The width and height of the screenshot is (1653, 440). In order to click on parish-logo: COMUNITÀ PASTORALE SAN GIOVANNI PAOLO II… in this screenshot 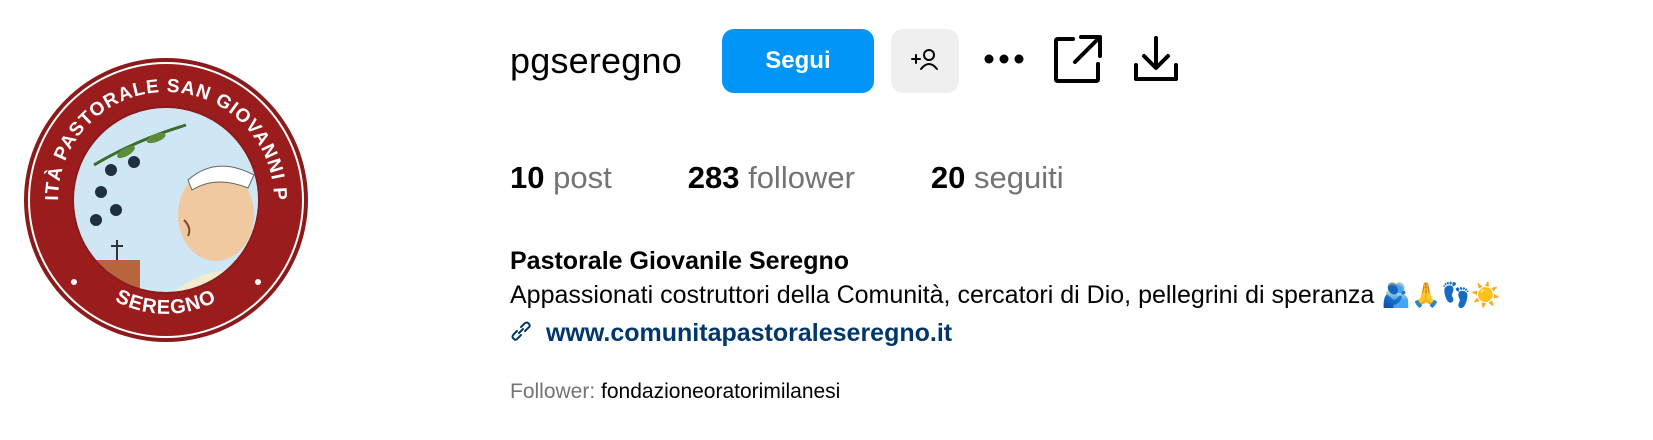, I will do `click(158, 188)`.